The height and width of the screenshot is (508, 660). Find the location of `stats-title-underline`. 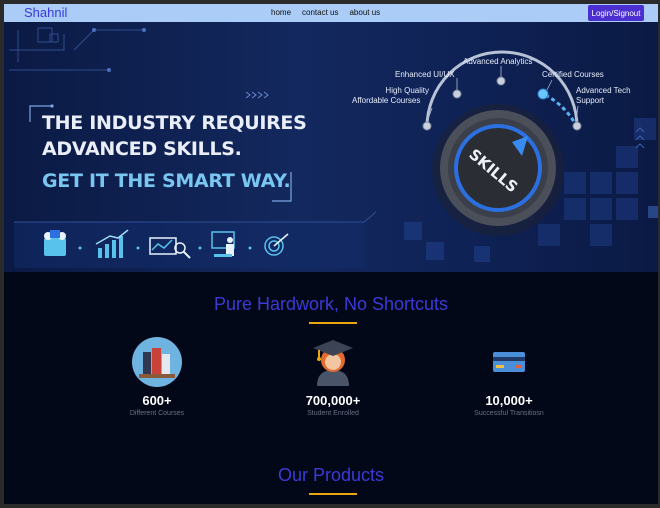

stats-title-underline is located at coordinates (333, 323).